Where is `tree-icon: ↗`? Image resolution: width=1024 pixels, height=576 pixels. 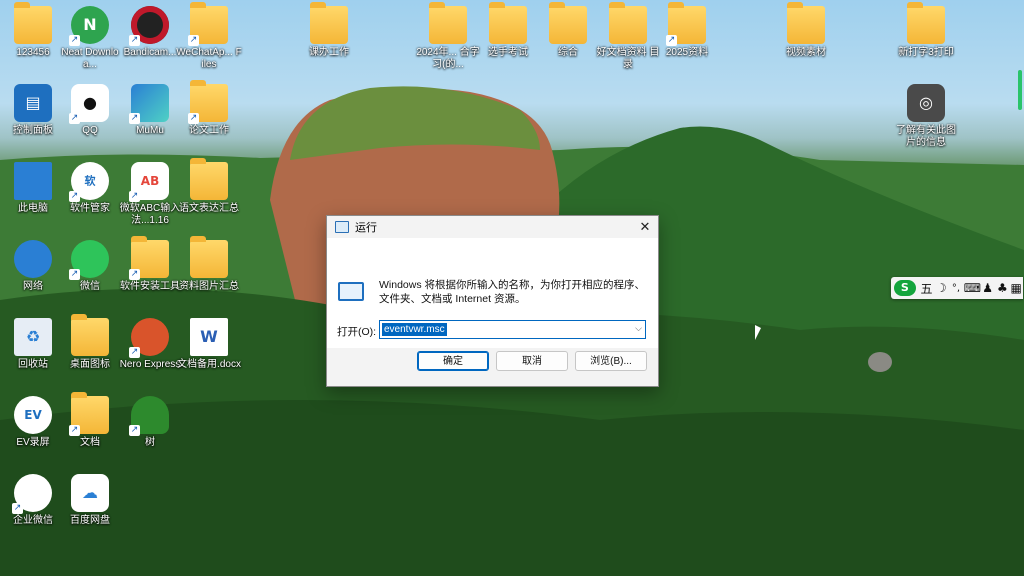 tree-icon: ↗ is located at coordinates (149, 416).